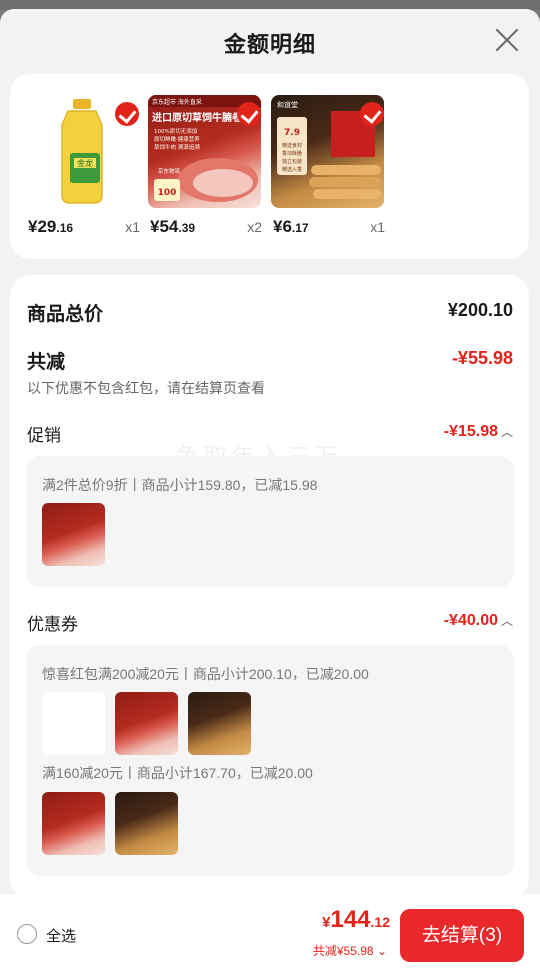 The image size is (540, 969). Describe the element at coordinates (269, 44) in the screenshot. I see `page-title: 金额明细` at that location.